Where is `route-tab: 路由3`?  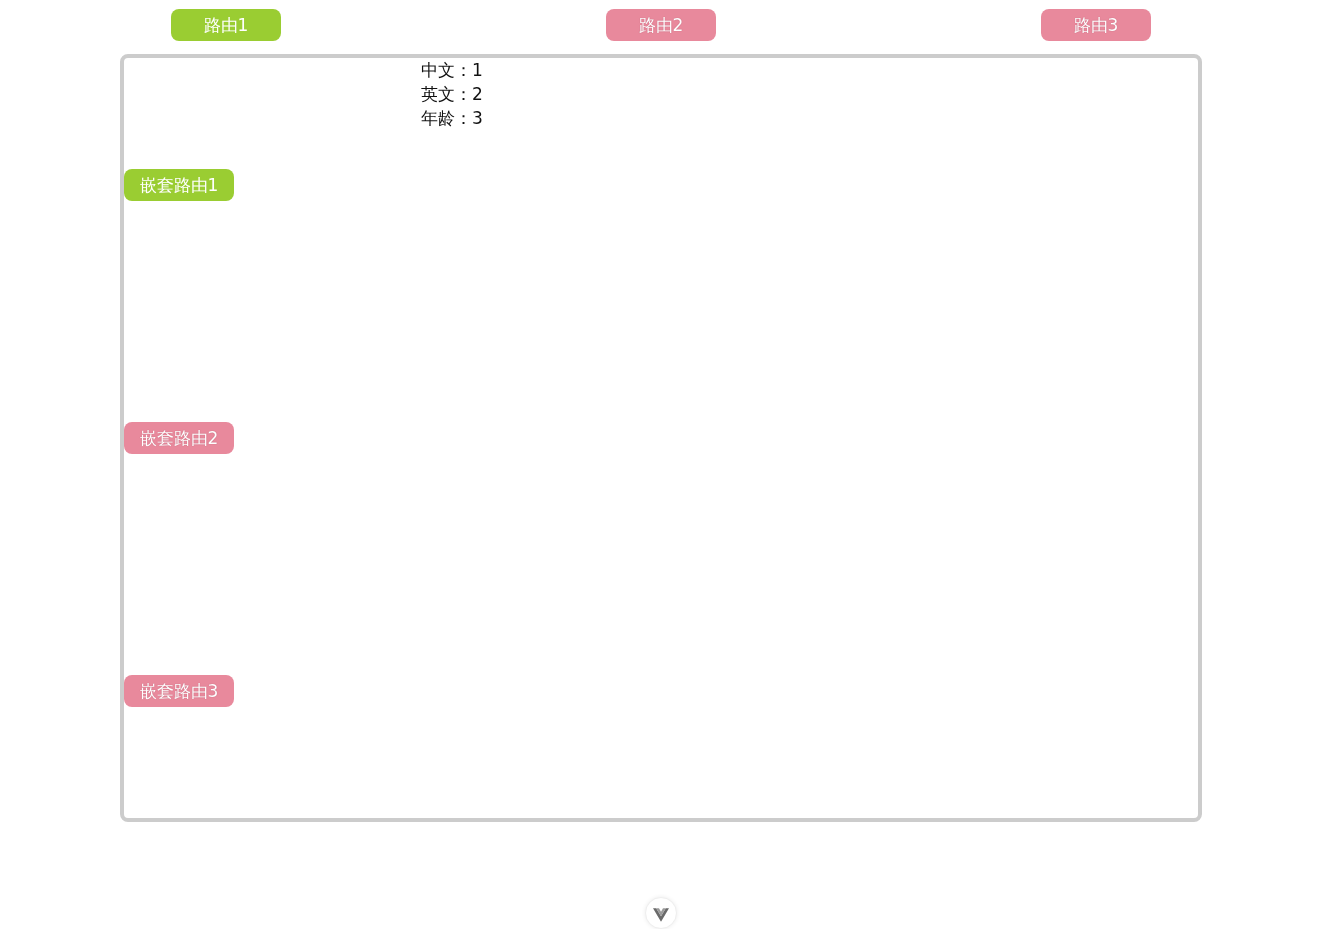 route-tab: 路由3 is located at coordinates (1096, 25).